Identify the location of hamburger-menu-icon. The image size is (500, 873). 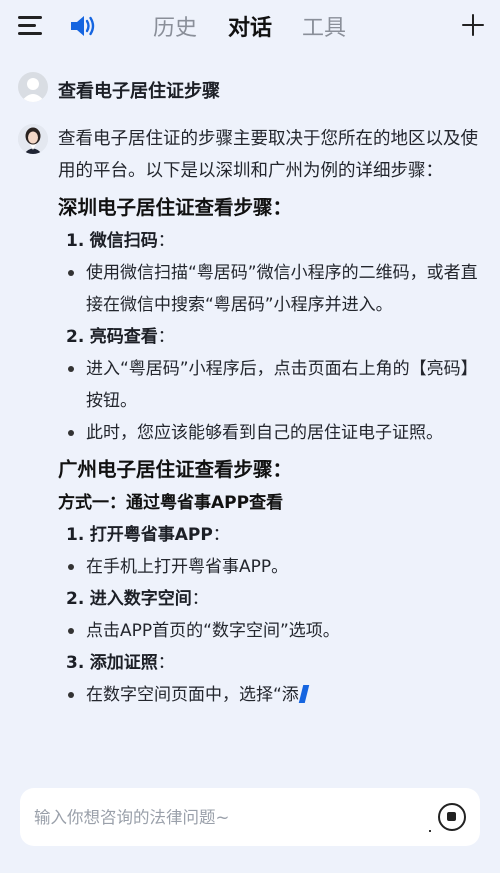
(31, 26).